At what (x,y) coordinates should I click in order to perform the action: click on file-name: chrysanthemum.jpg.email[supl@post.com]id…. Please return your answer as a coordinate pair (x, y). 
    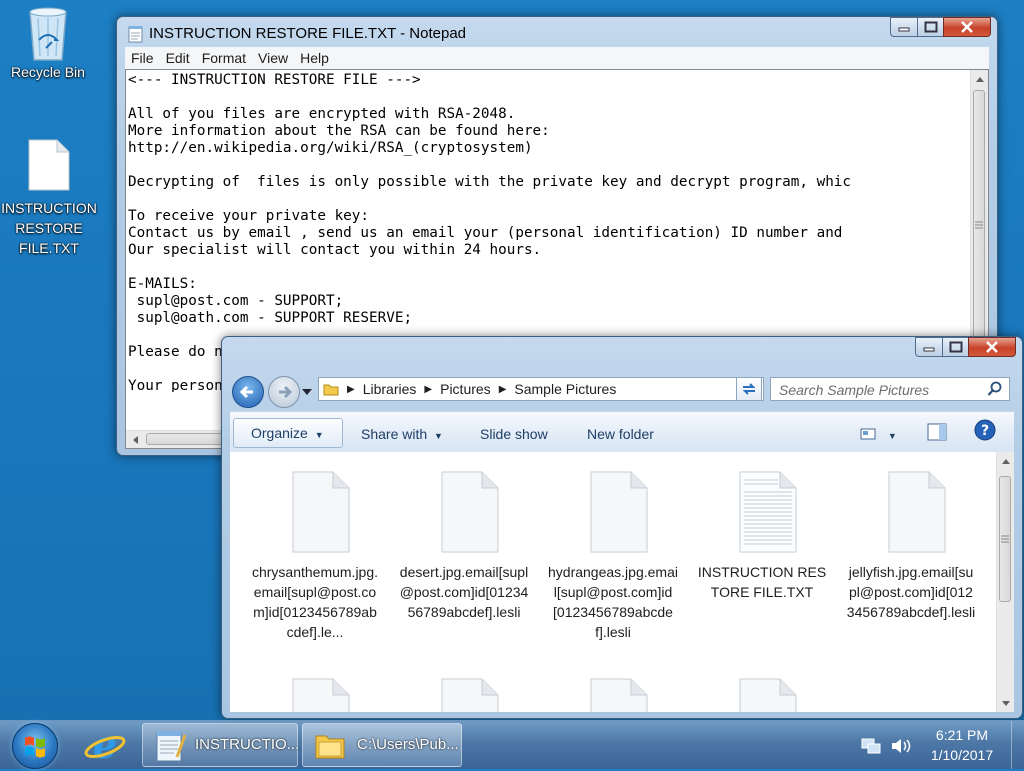
    Looking at the image, I should click on (315, 602).